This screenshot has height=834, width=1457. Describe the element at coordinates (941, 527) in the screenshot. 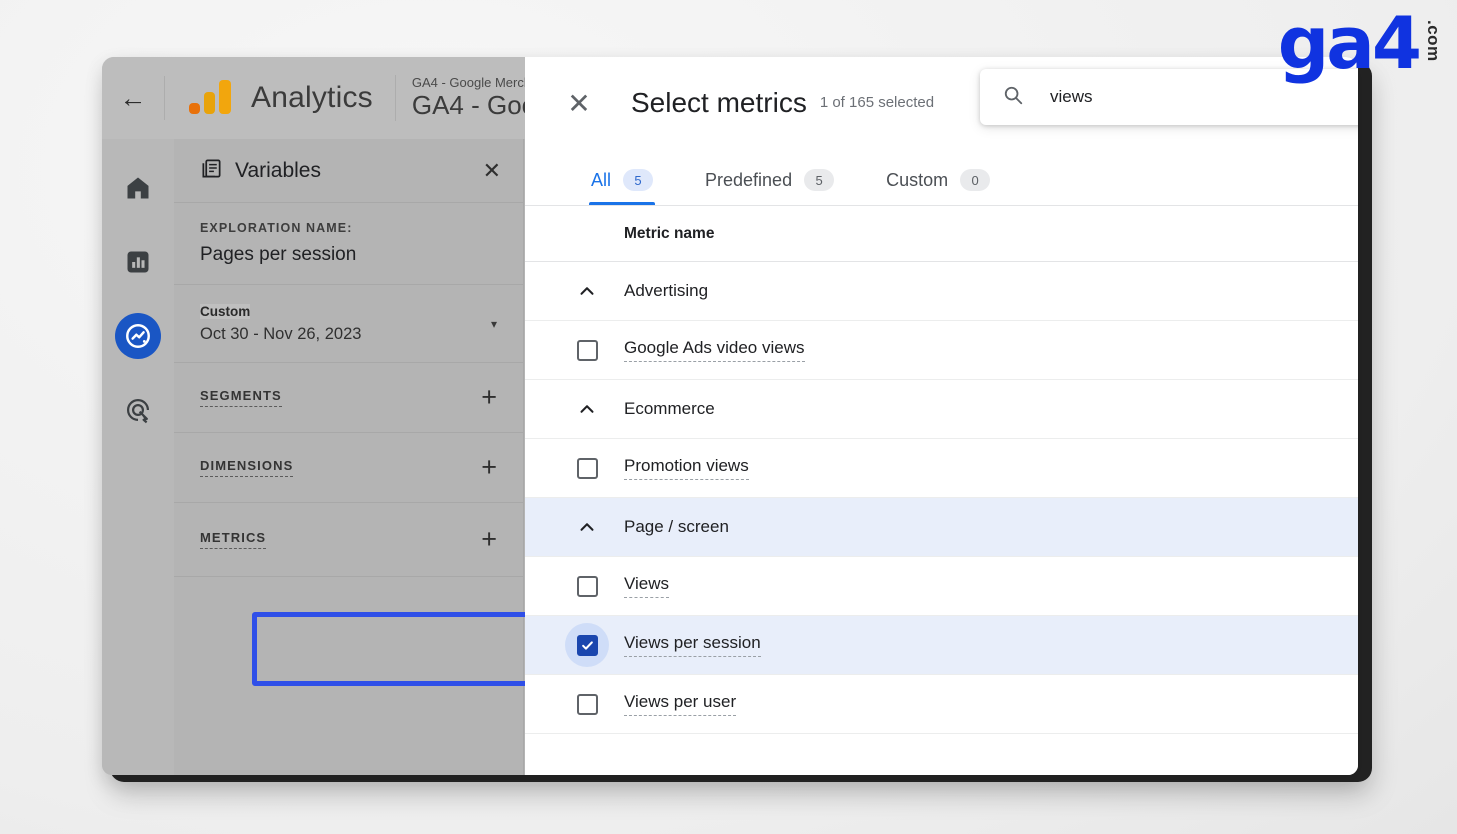

I see `metric-group-row: Page / screen` at that location.